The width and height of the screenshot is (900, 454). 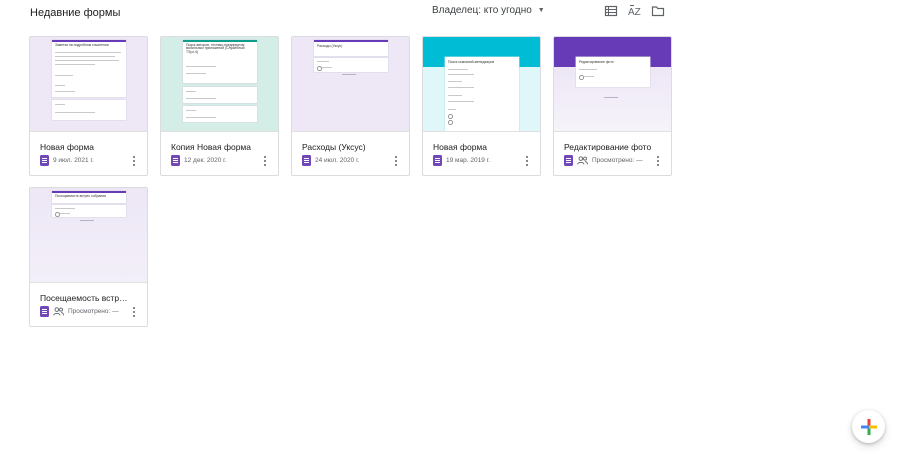 I want to click on form-title: Копия Новая форма, so click(x=211, y=147).